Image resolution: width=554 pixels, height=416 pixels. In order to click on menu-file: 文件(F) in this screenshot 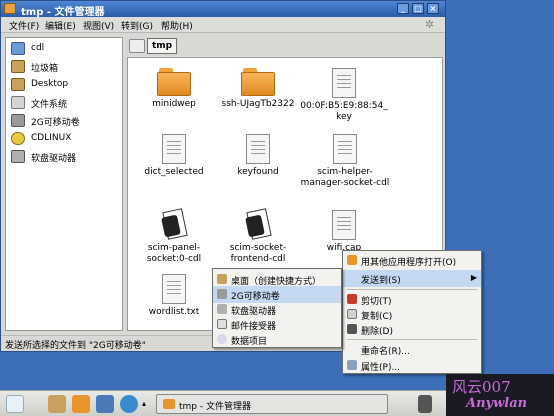, I will do `click(24, 25)`.